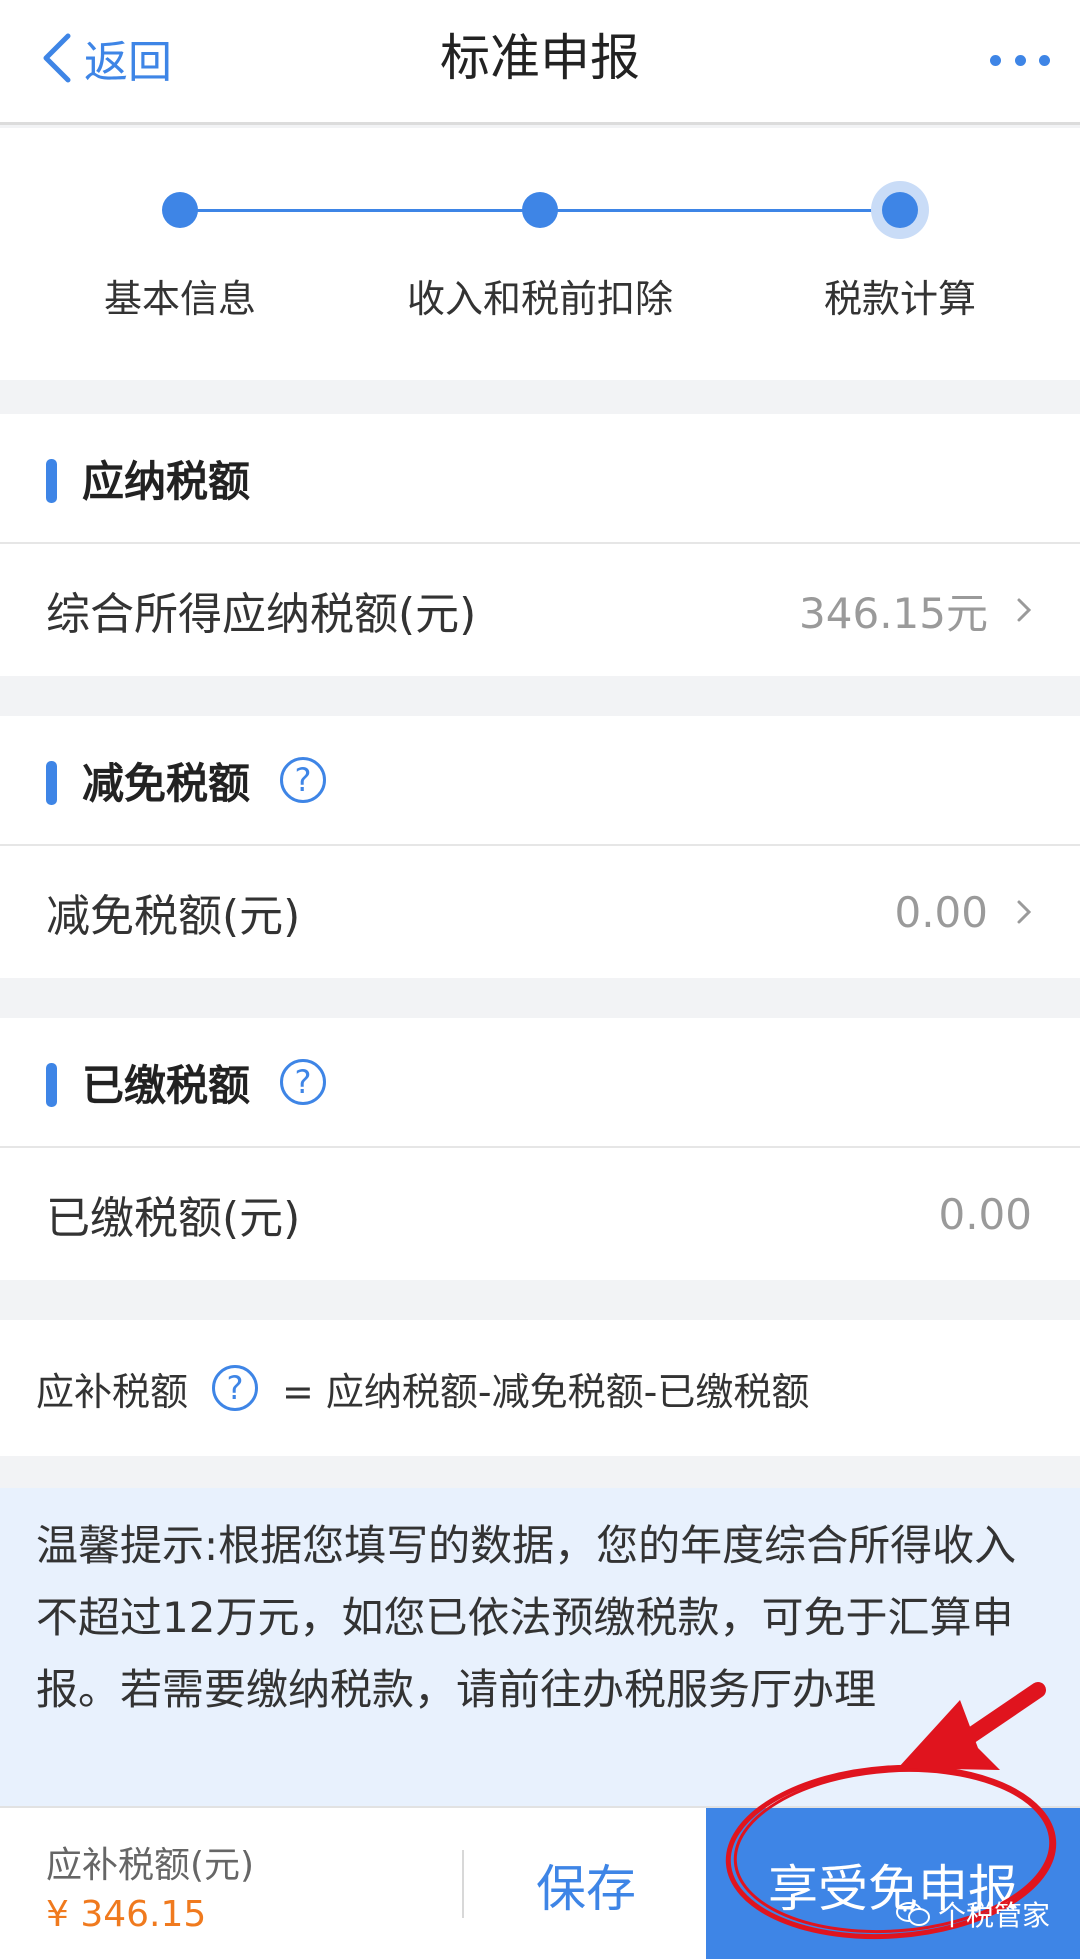 The width and height of the screenshot is (1080, 1959). What do you see at coordinates (126, 1914) in the screenshot?
I see `due-tax-amount: ¥ 346.15` at bounding box center [126, 1914].